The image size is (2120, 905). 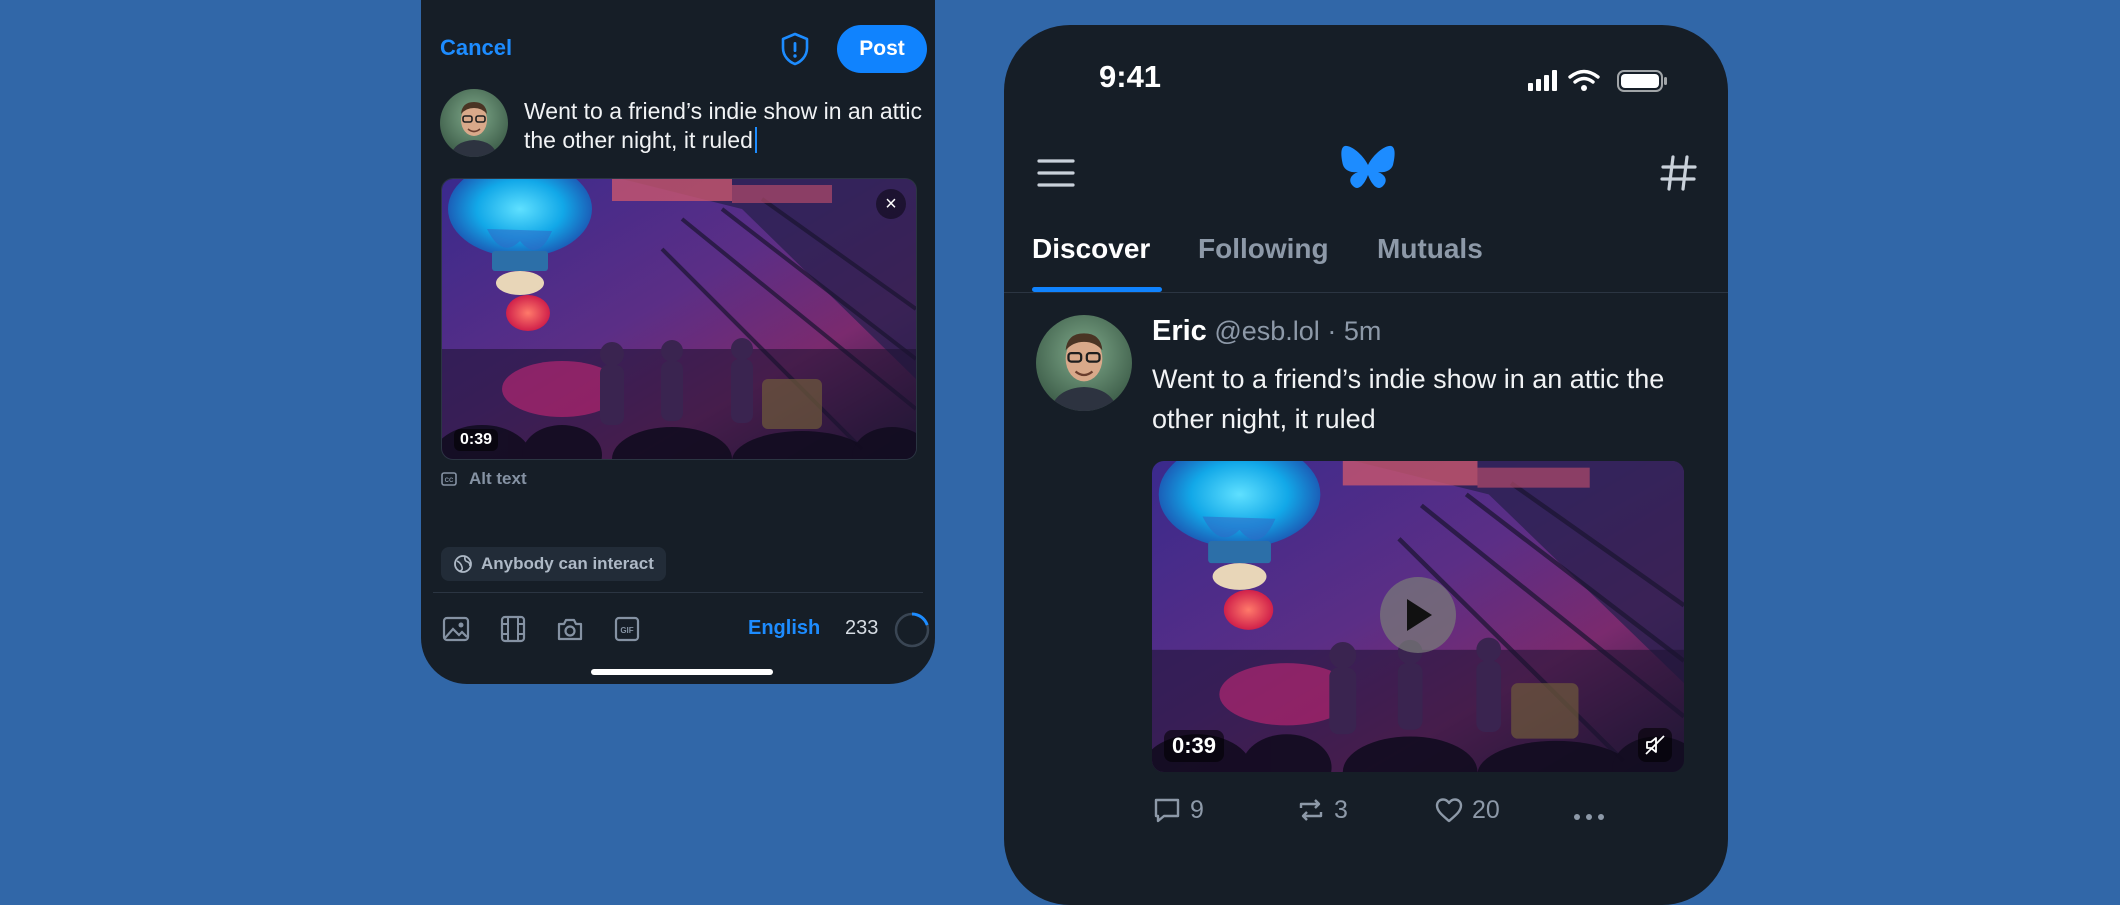 I want to click on gif-icon: GIF, so click(x=627, y=629).